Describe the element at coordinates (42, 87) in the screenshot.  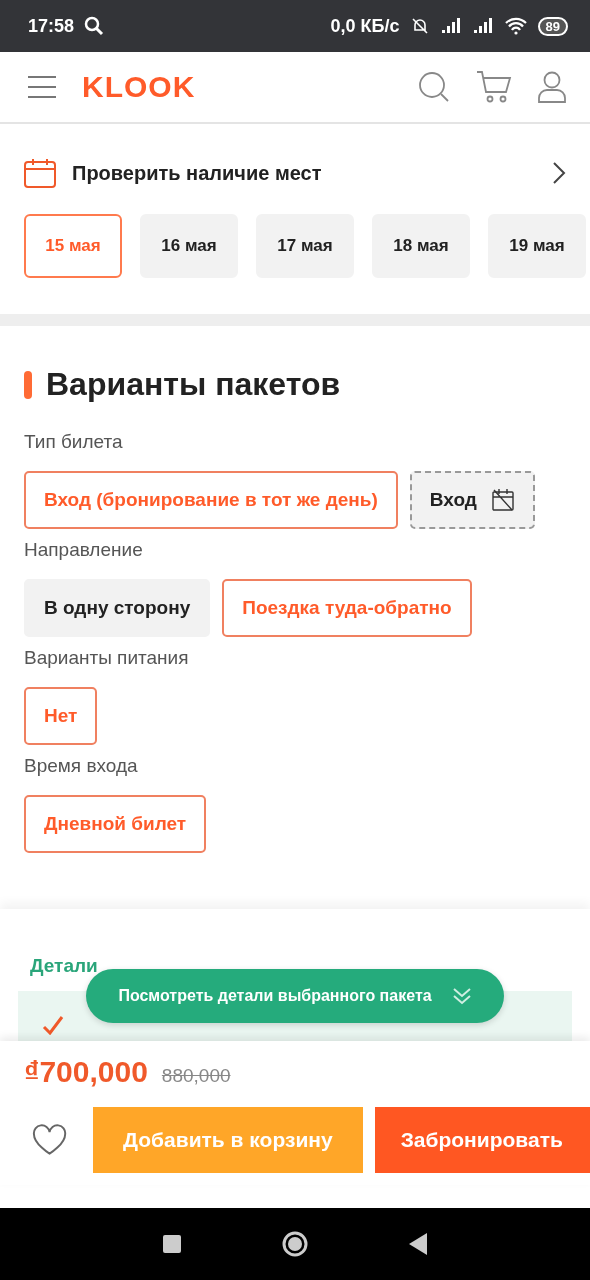
I see `menu-icon` at that location.